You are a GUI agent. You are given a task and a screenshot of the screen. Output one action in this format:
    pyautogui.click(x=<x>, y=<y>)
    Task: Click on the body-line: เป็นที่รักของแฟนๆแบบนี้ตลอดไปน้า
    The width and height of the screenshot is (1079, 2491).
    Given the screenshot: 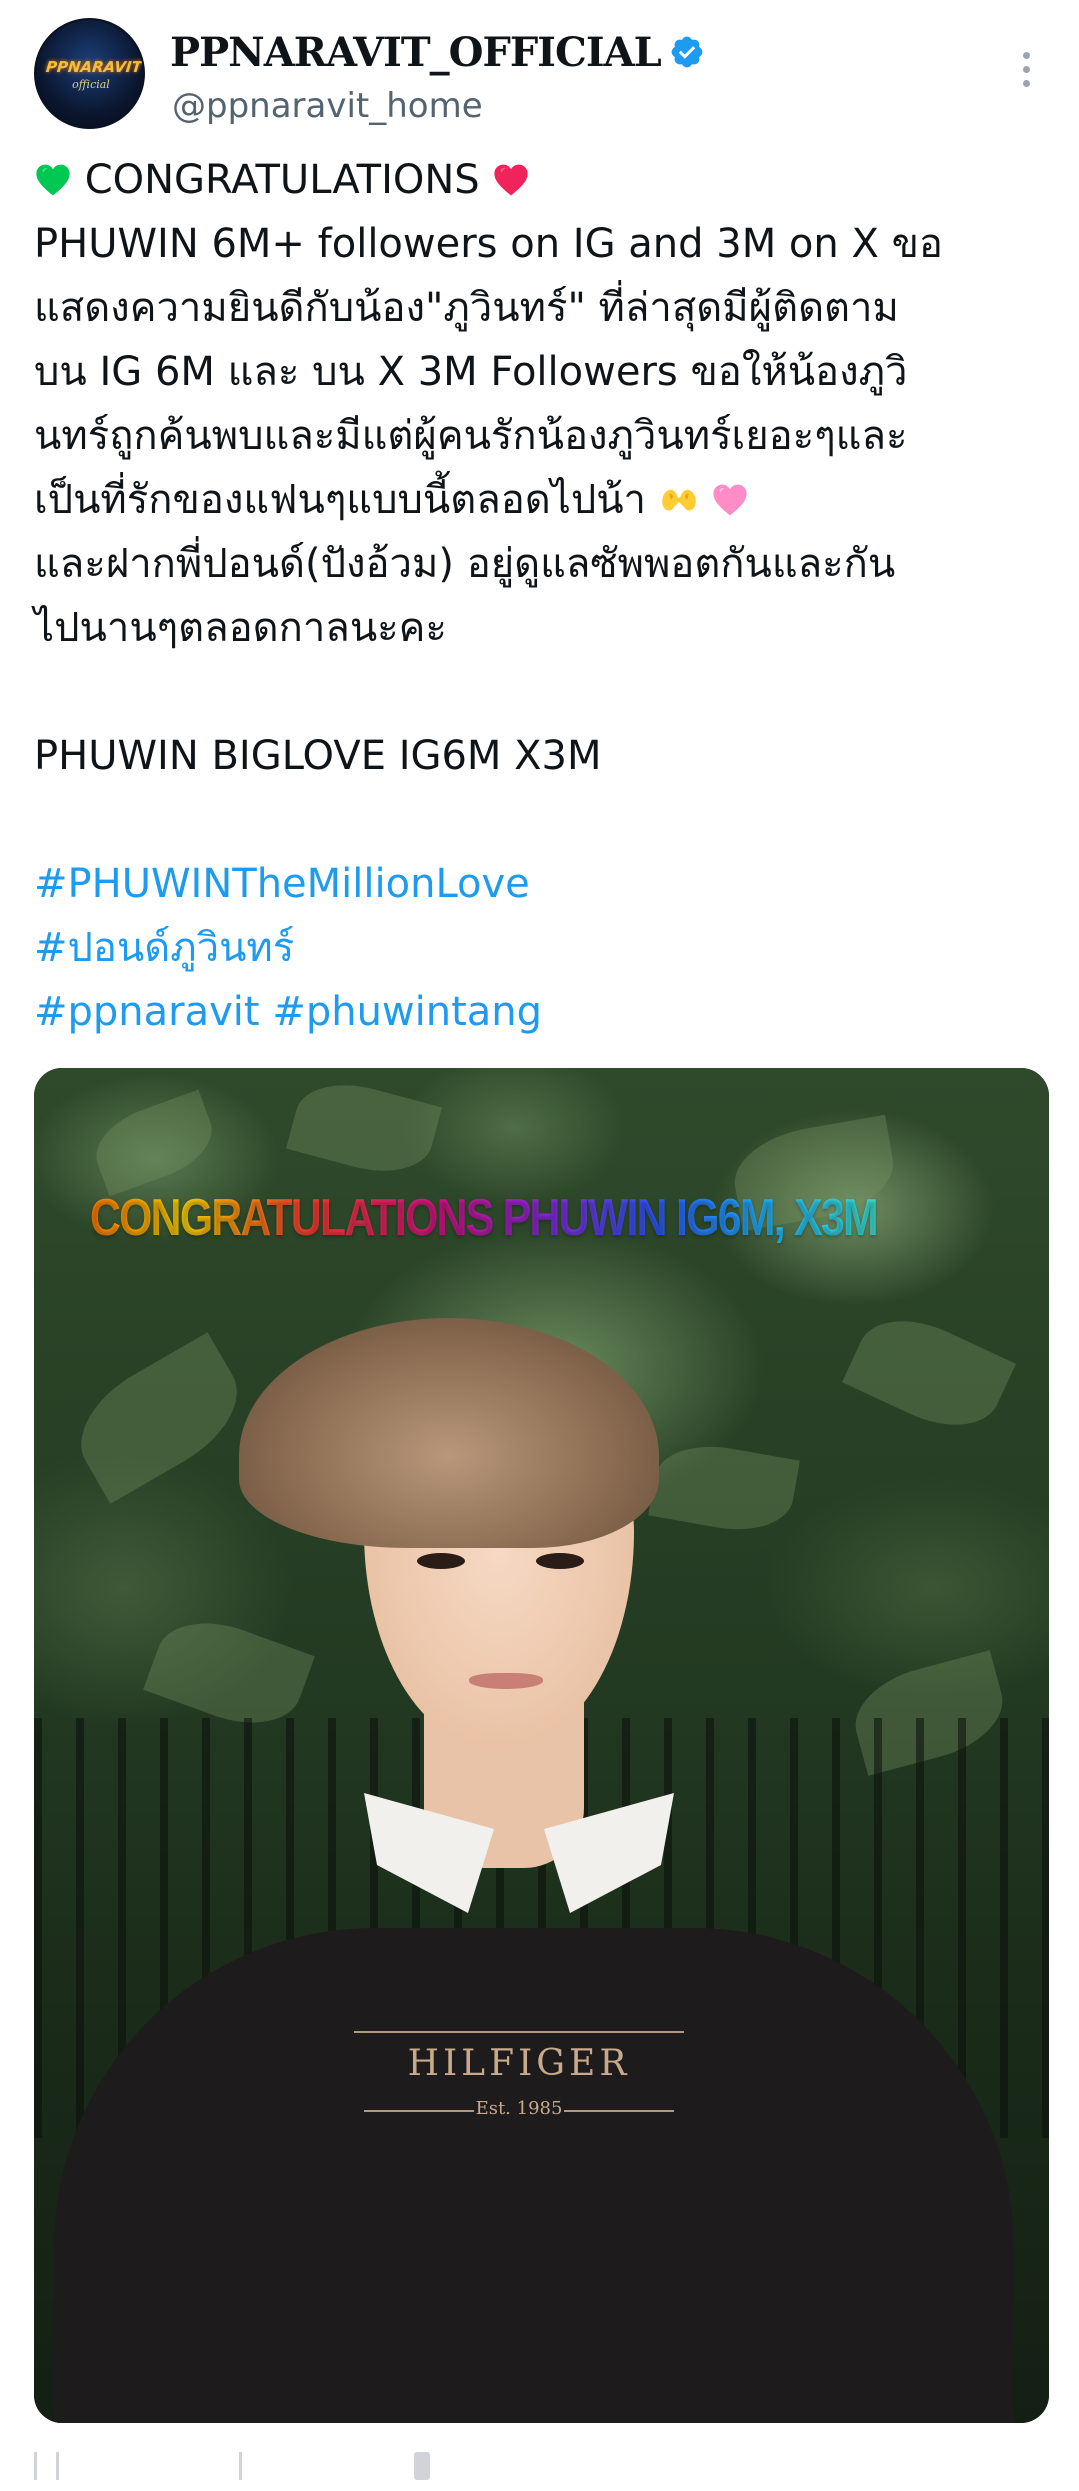 What is the action you would take?
    pyautogui.click(x=541, y=500)
    